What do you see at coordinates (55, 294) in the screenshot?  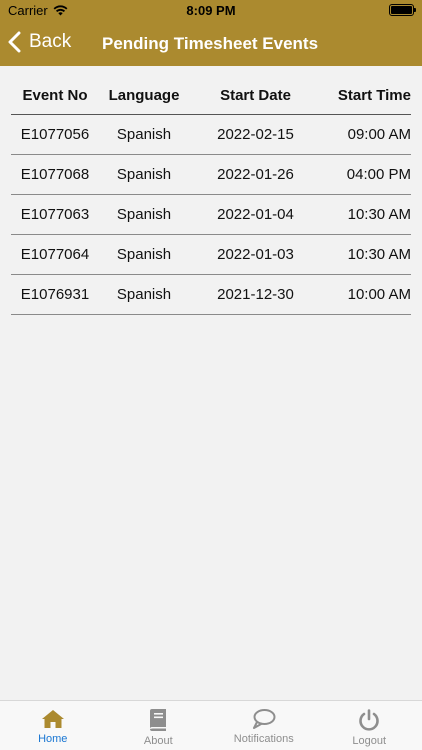 I see `event-no-cell: E1076931` at bounding box center [55, 294].